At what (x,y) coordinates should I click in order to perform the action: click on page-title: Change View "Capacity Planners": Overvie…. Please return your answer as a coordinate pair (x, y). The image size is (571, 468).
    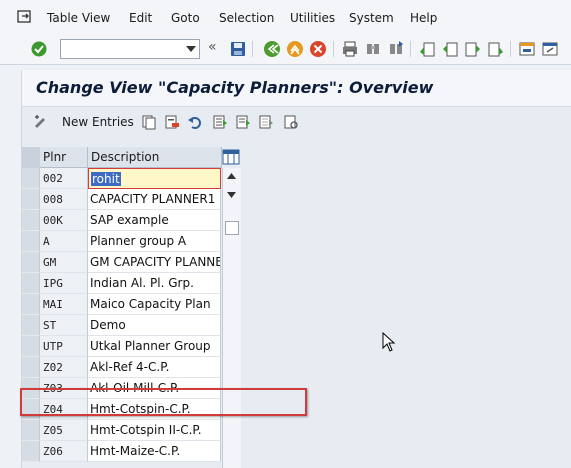
    Looking at the image, I should click on (235, 87).